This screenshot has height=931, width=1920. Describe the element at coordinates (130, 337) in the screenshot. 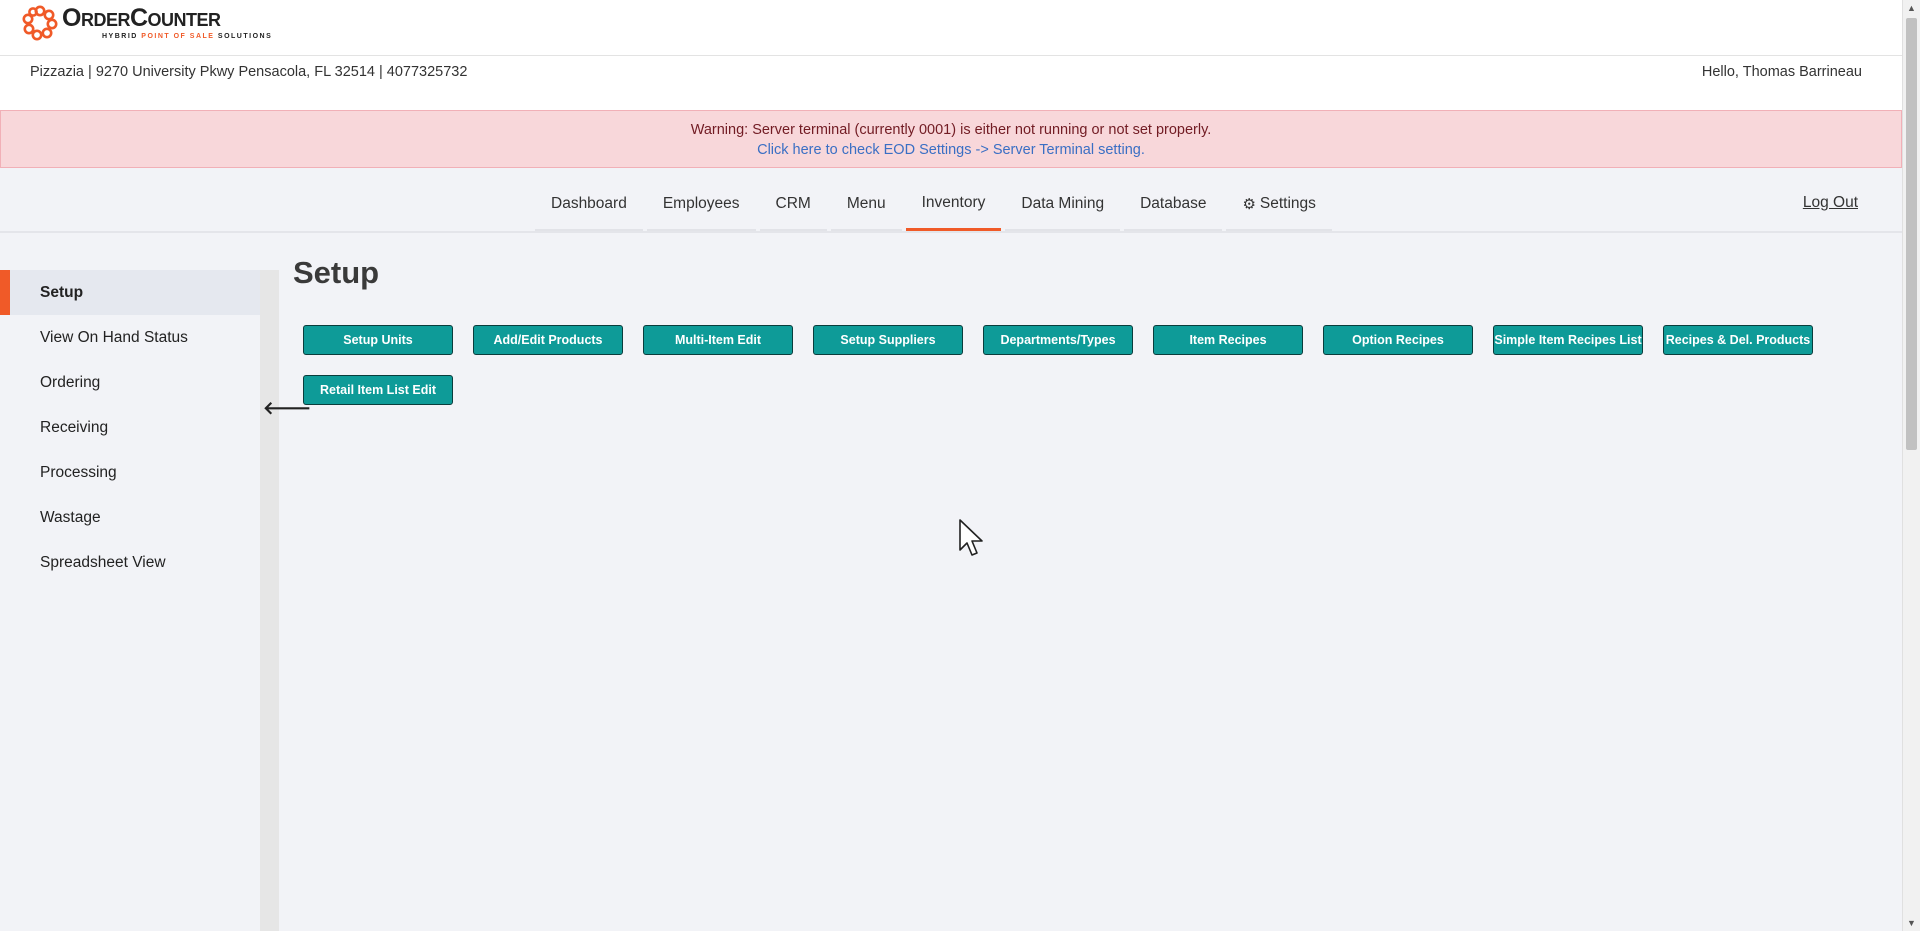

I see `sidebar-item-view-on-hand-status: View On Hand Status` at that location.